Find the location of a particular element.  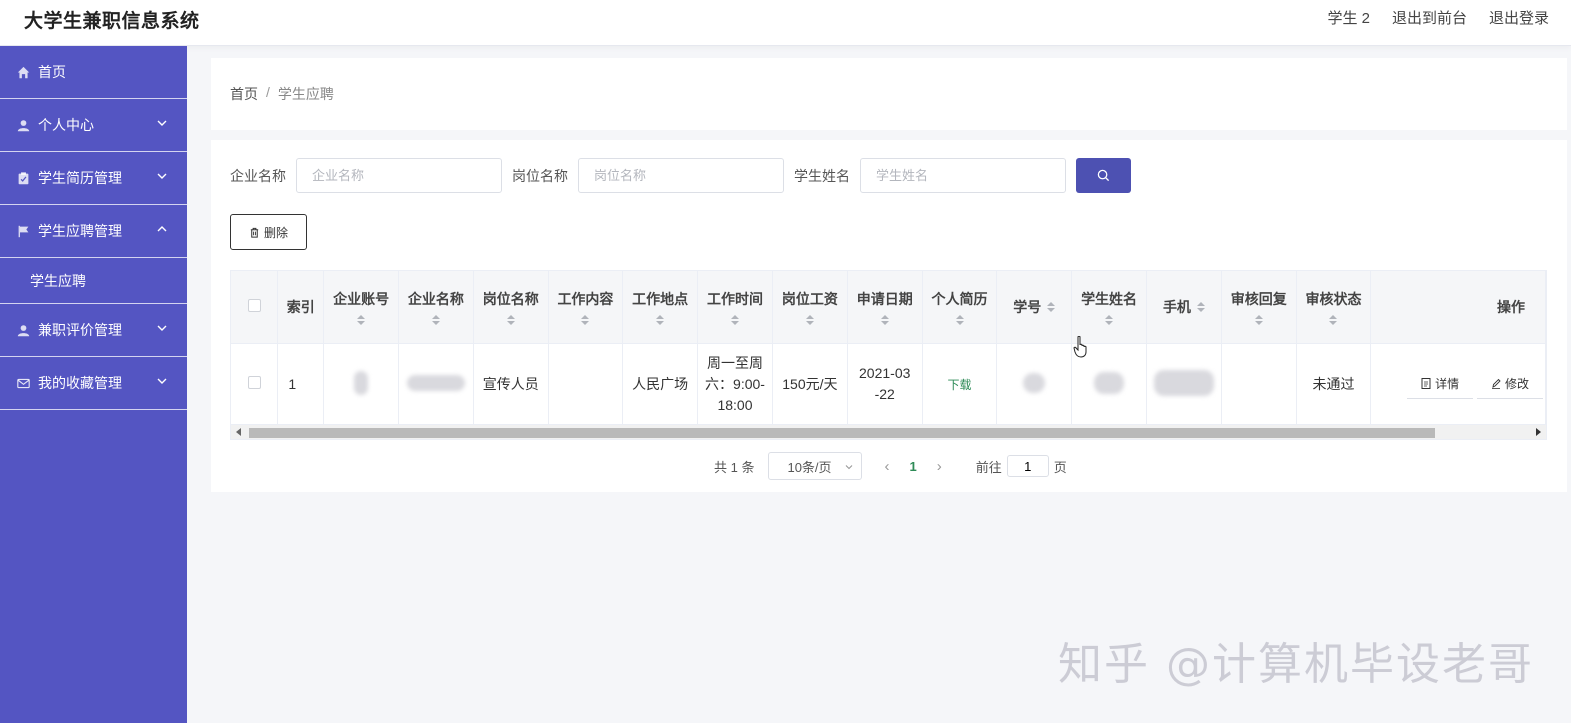

top-links: 学生 2 退出到前台 退出登录 is located at coordinates (1438, 17).